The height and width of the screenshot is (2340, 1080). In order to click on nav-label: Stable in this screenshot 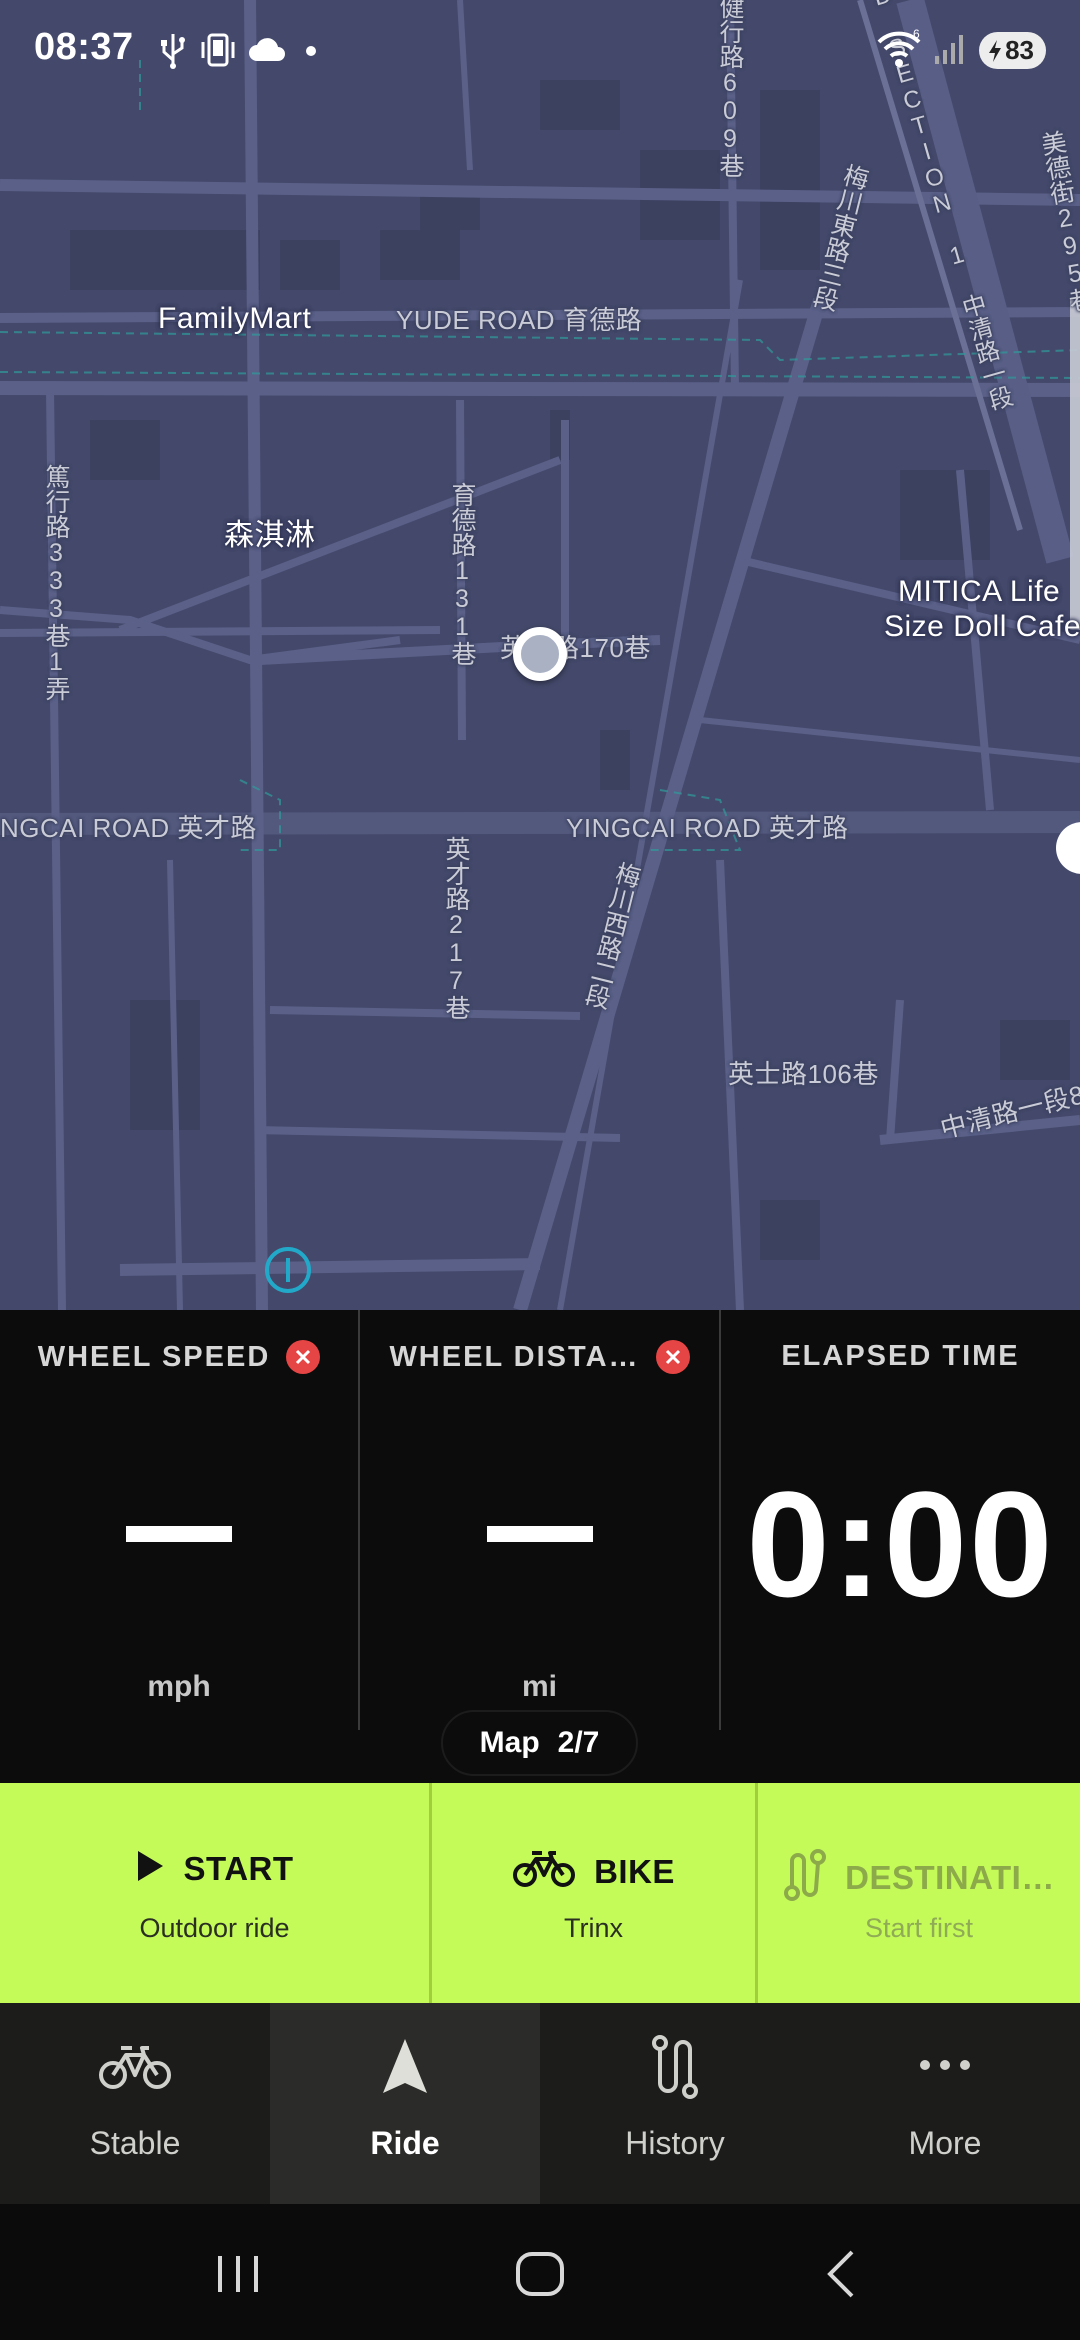, I will do `click(135, 2143)`.